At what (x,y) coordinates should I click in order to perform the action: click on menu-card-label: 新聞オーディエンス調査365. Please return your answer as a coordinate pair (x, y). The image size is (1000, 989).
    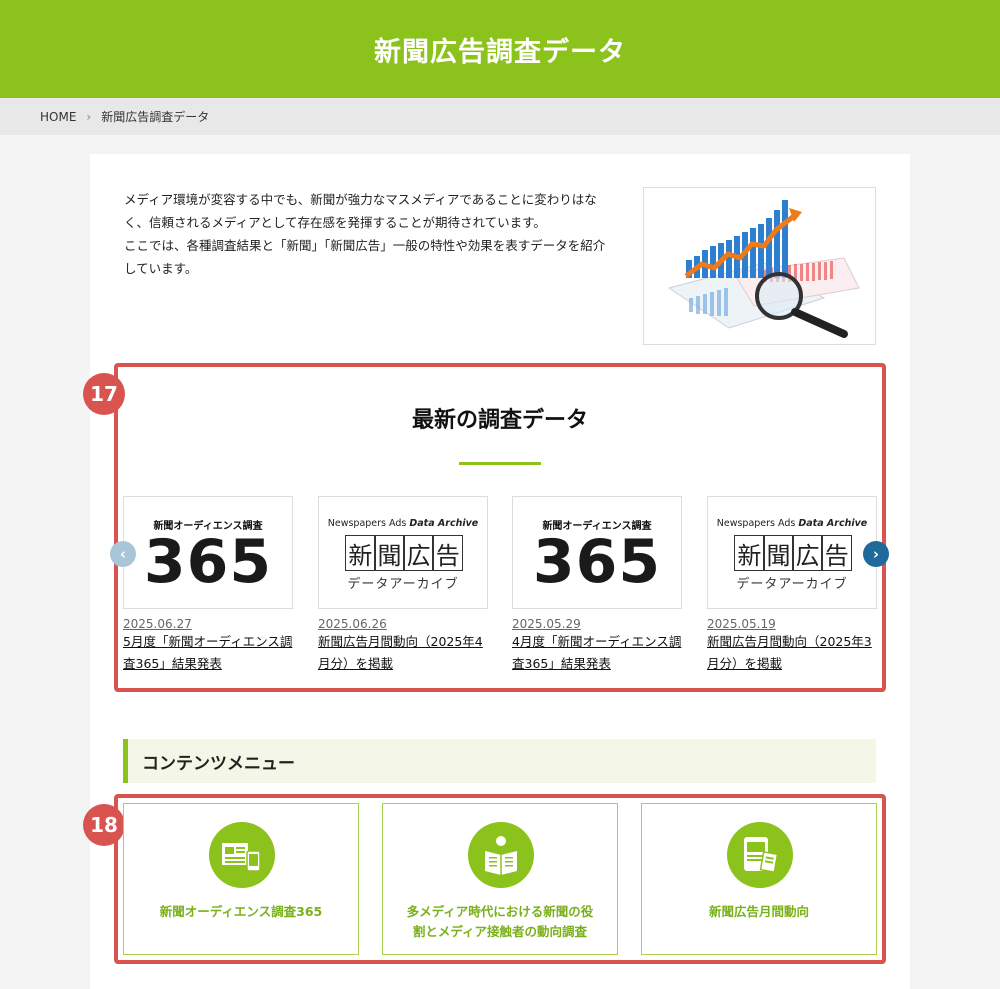
    Looking at the image, I should click on (241, 911).